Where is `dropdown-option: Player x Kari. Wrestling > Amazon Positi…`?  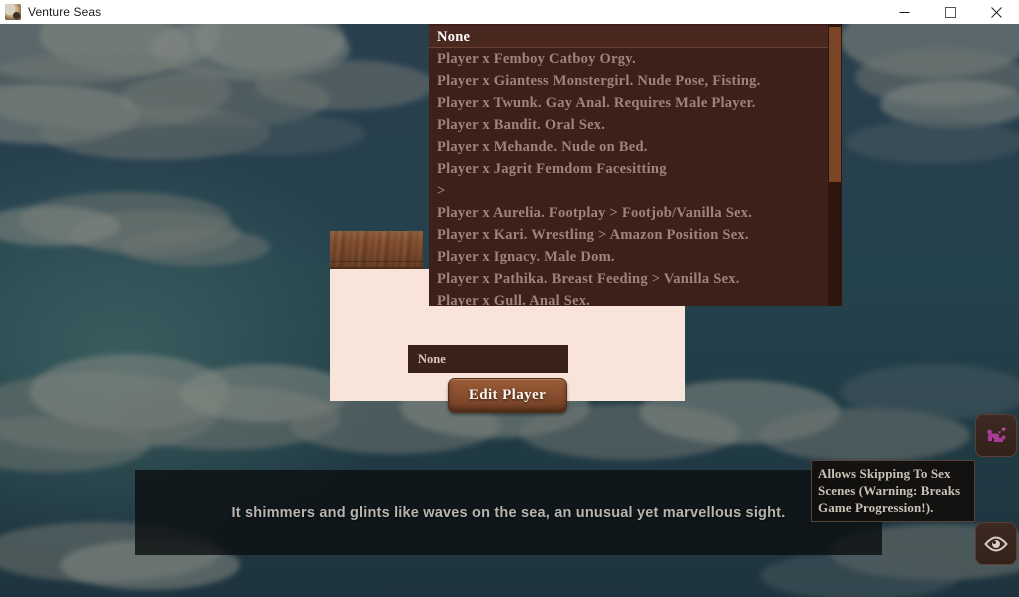 dropdown-option: Player x Kari. Wrestling > Amazon Positi… is located at coordinates (628, 235).